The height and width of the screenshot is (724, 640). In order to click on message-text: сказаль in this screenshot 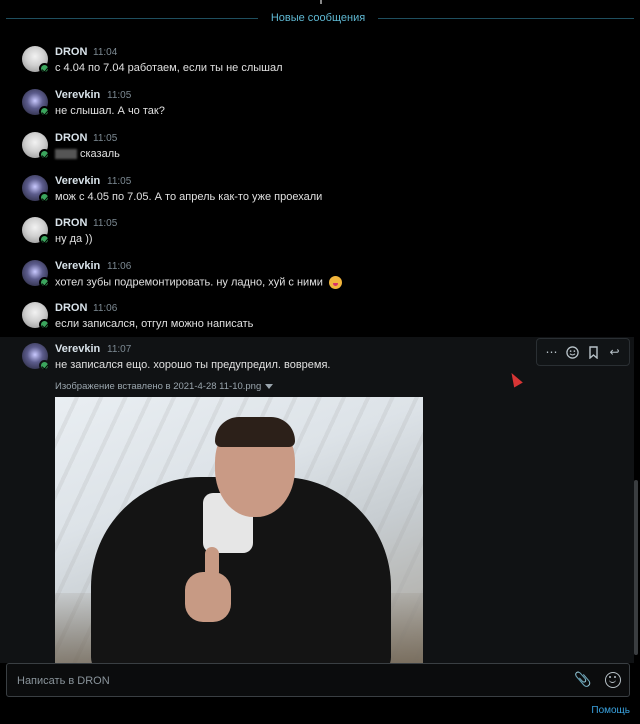, I will do `click(100, 154)`.